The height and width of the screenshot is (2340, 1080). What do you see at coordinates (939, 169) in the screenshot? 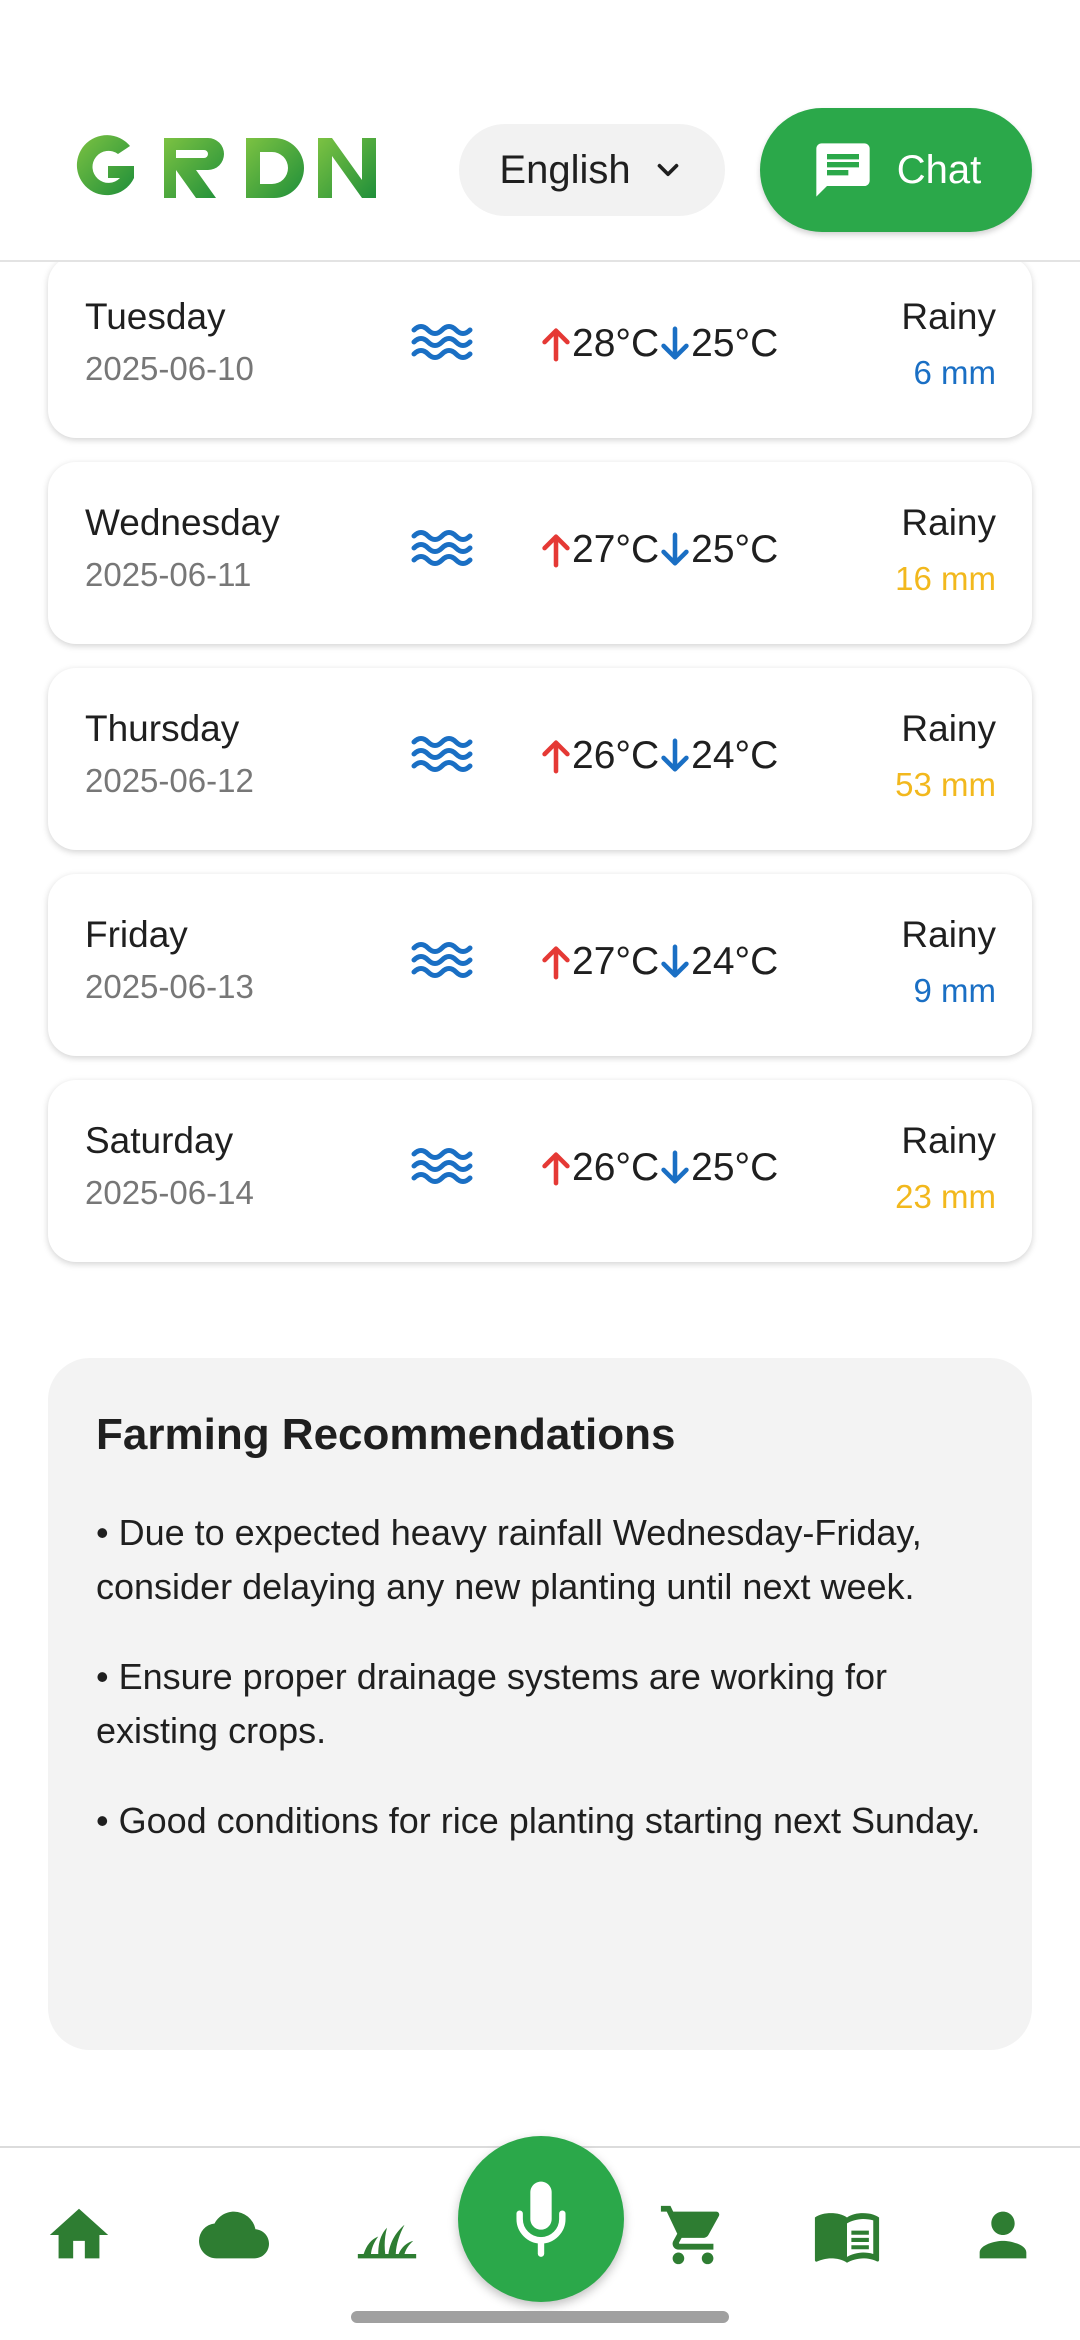
I see `chat-label: Chat` at bounding box center [939, 169].